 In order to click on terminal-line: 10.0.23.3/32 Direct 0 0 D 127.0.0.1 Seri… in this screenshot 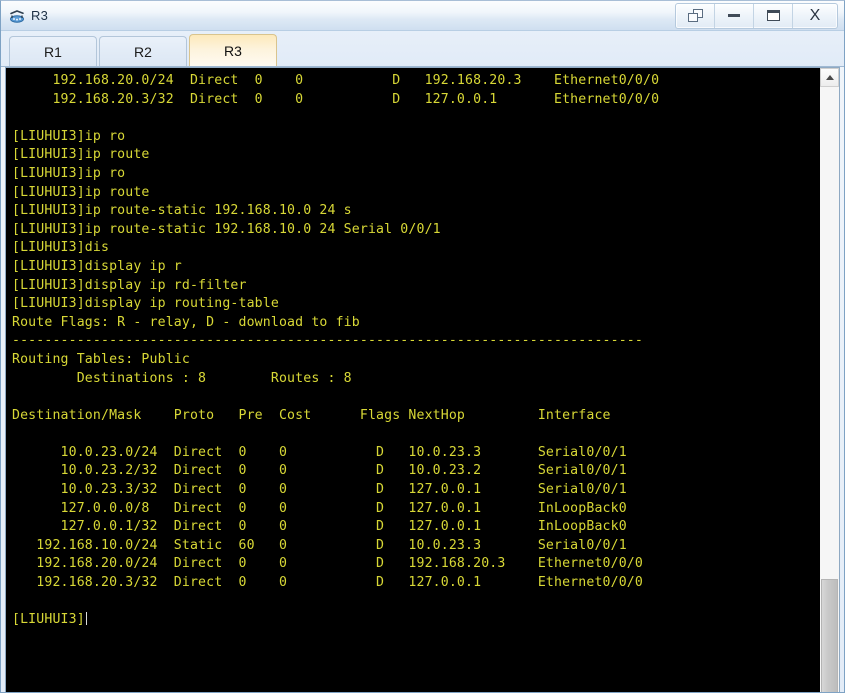, I will do `click(319, 490)`.